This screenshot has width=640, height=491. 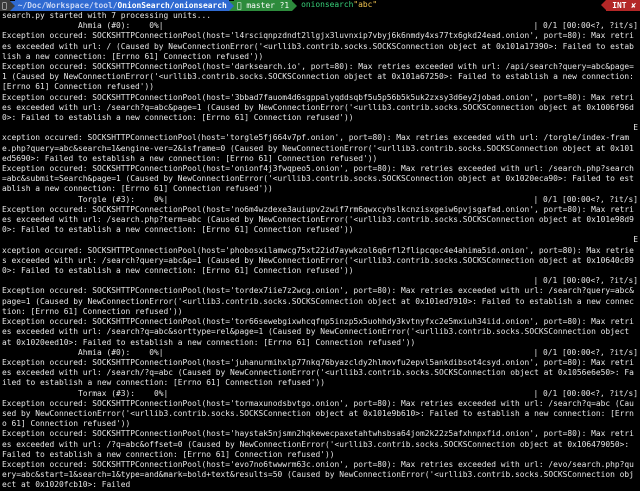 What do you see at coordinates (85, 199) in the screenshot?
I see `progress-label: Torgle (#3): 0%|` at bounding box center [85, 199].